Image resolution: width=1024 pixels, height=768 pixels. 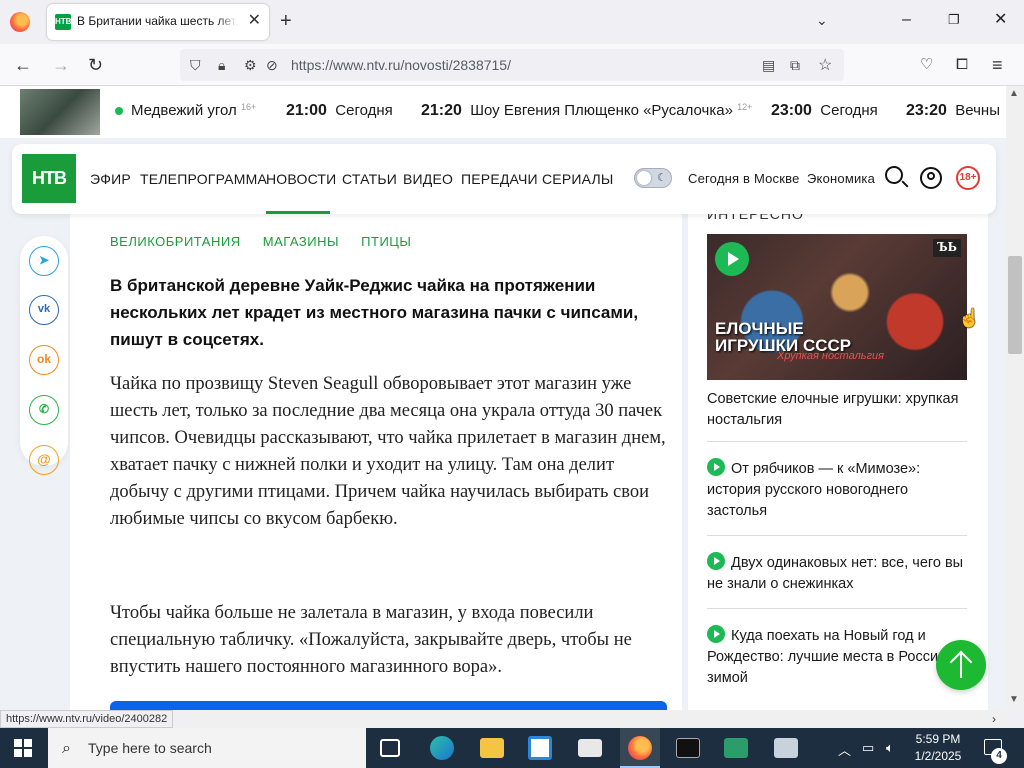 What do you see at coordinates (44, 460) in the screenshot?
I see `email-icon: @` at bounding box center [44, 460].